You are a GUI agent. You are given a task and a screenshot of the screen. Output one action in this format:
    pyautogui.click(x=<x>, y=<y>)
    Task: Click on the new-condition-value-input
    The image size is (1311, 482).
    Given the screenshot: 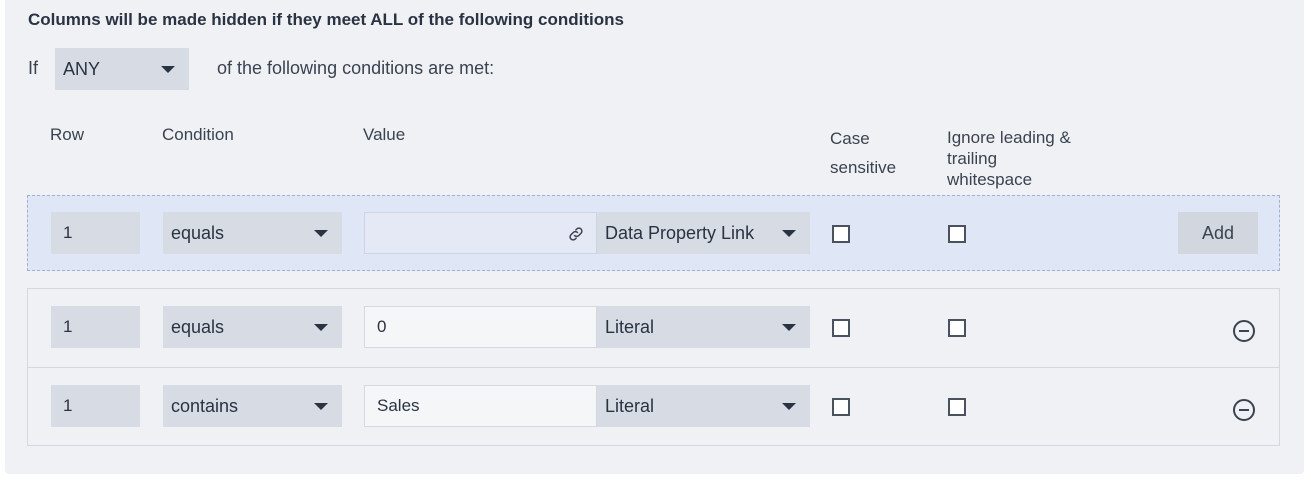 What is the action you would take?
    pyautogui.click(x=480, y=233)
    